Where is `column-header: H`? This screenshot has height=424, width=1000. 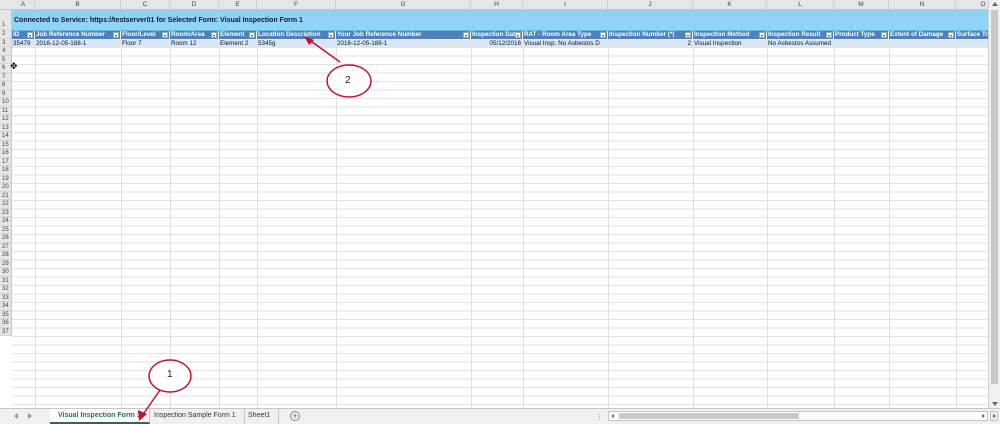
column-header: H is located at coordinates (497, 4).